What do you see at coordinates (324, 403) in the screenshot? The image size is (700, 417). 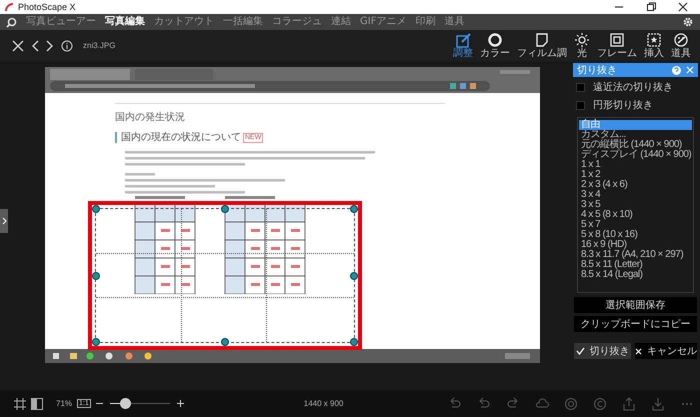 I see `image-dimensions: 1440 x 900` at bounding box center [324, 403].